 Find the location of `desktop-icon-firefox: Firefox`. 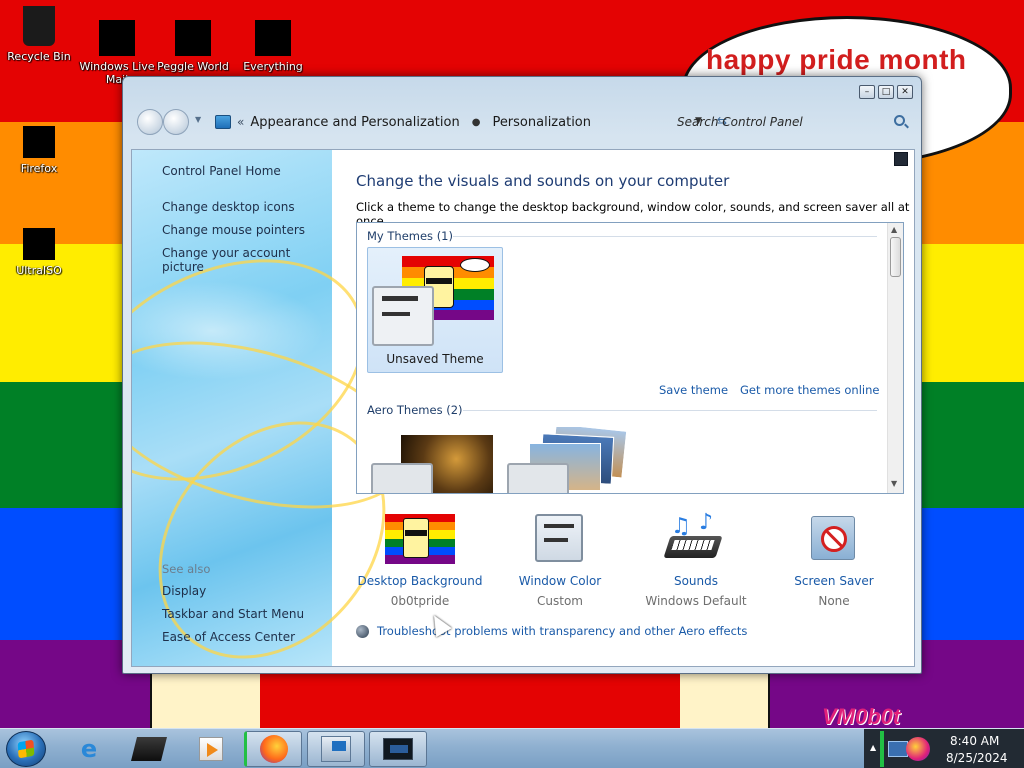

desktop-icon-firefox: Firefox is located at coordinates (39, 150).